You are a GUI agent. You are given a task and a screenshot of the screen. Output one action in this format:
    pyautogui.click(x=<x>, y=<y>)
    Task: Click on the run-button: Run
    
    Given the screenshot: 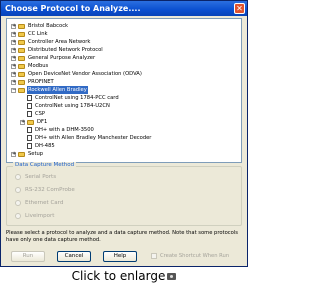 What is the action you would take?
    pyautogui.click(x=28, y=256)
    